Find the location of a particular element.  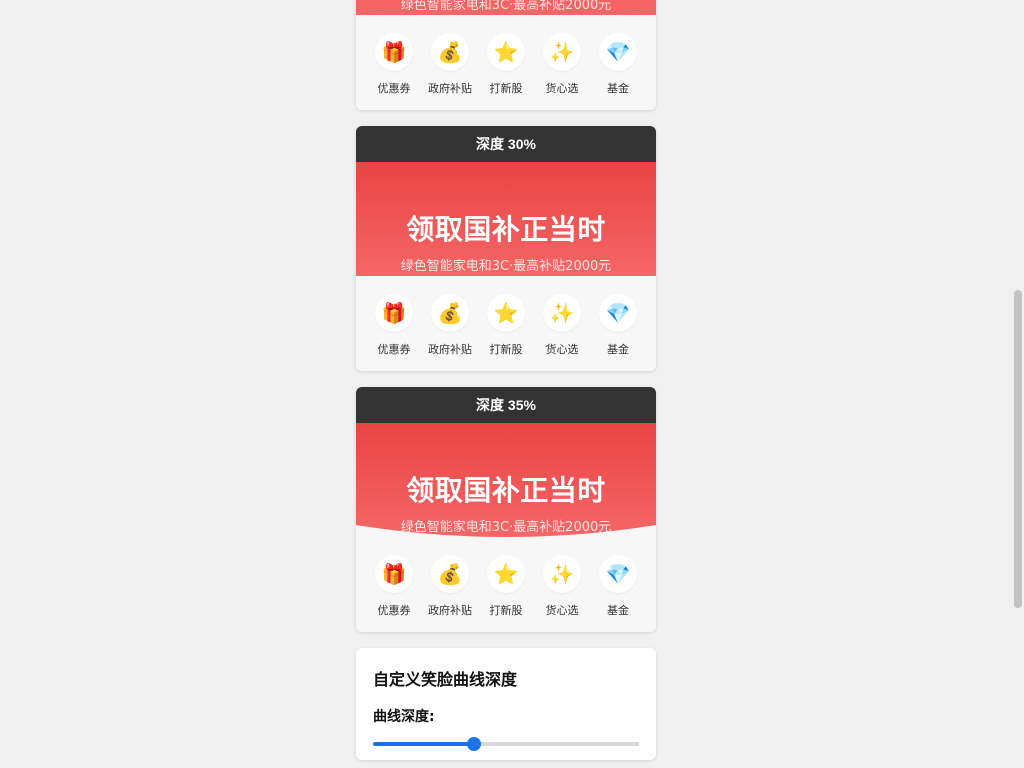

vertical-scrollbar is located at coordinates (1018, 384).